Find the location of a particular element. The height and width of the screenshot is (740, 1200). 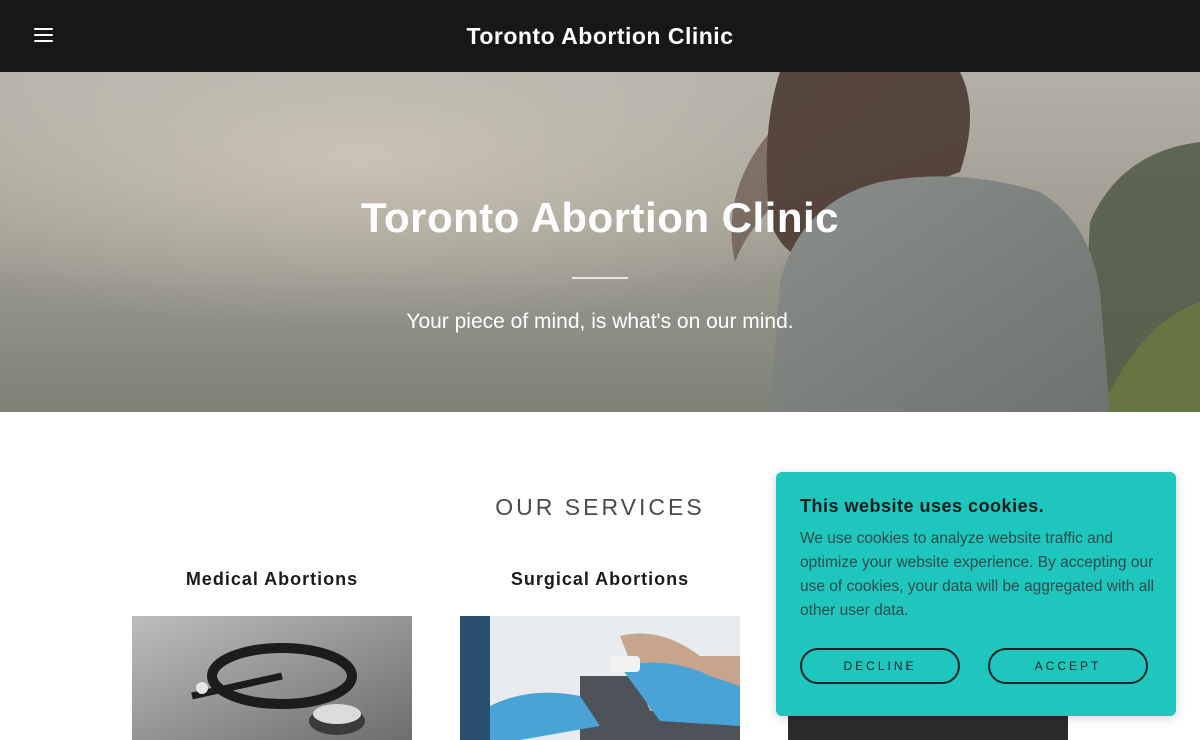

cookie-banner-title: This website uses cookies. is located at coordinates (922, 506).